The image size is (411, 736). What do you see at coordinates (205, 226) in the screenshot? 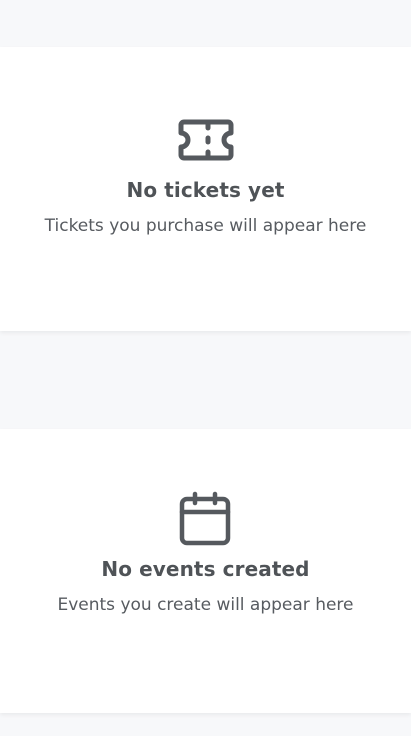
I see `tickets-empty-subtitle: Tickets you purchase will appear here` at bounding box center [205, 226].